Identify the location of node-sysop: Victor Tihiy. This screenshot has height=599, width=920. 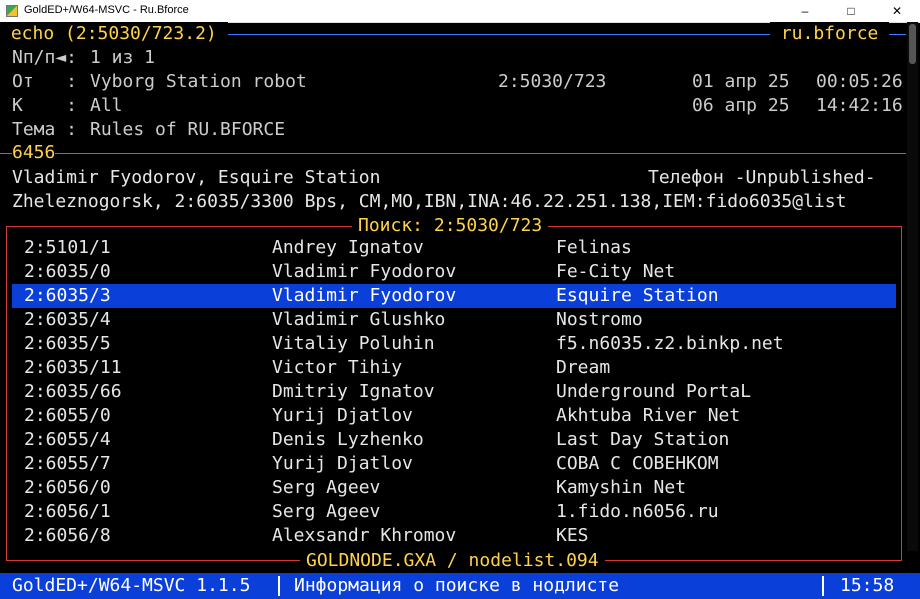
(337, 367).